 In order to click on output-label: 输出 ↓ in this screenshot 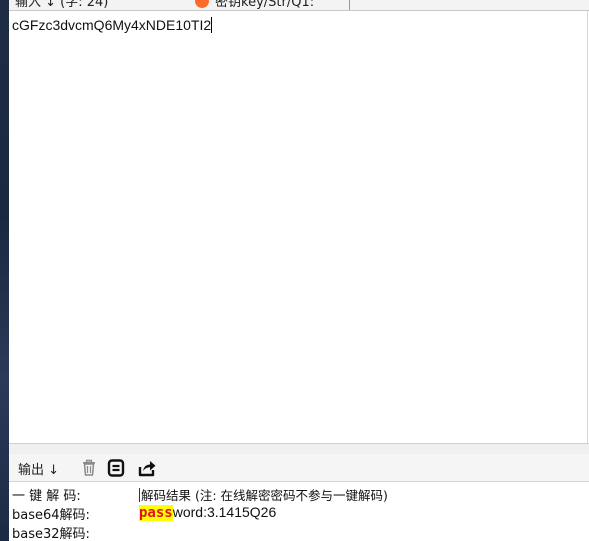, I will do `click(39, 470)`.